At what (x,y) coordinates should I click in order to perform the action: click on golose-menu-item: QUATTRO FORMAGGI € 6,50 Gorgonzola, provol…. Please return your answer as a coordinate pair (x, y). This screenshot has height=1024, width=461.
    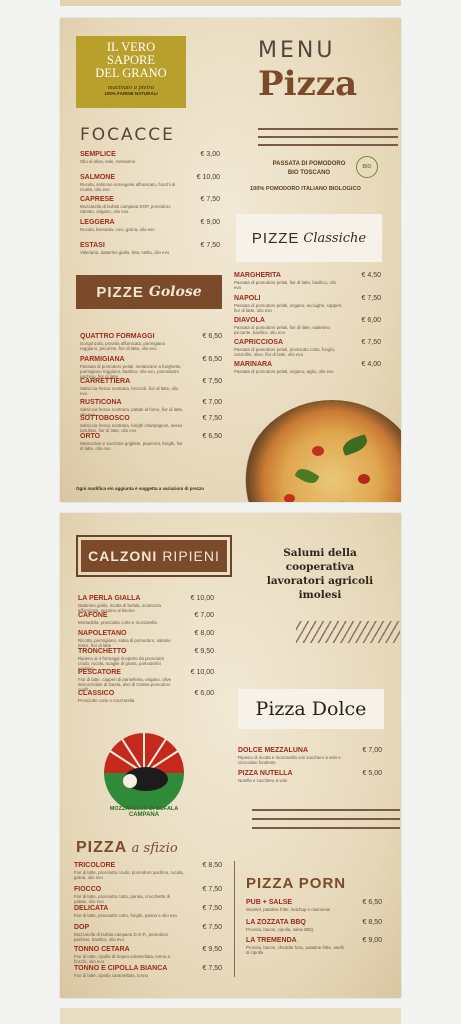
    Looking at the image, I should click on (151, 342).